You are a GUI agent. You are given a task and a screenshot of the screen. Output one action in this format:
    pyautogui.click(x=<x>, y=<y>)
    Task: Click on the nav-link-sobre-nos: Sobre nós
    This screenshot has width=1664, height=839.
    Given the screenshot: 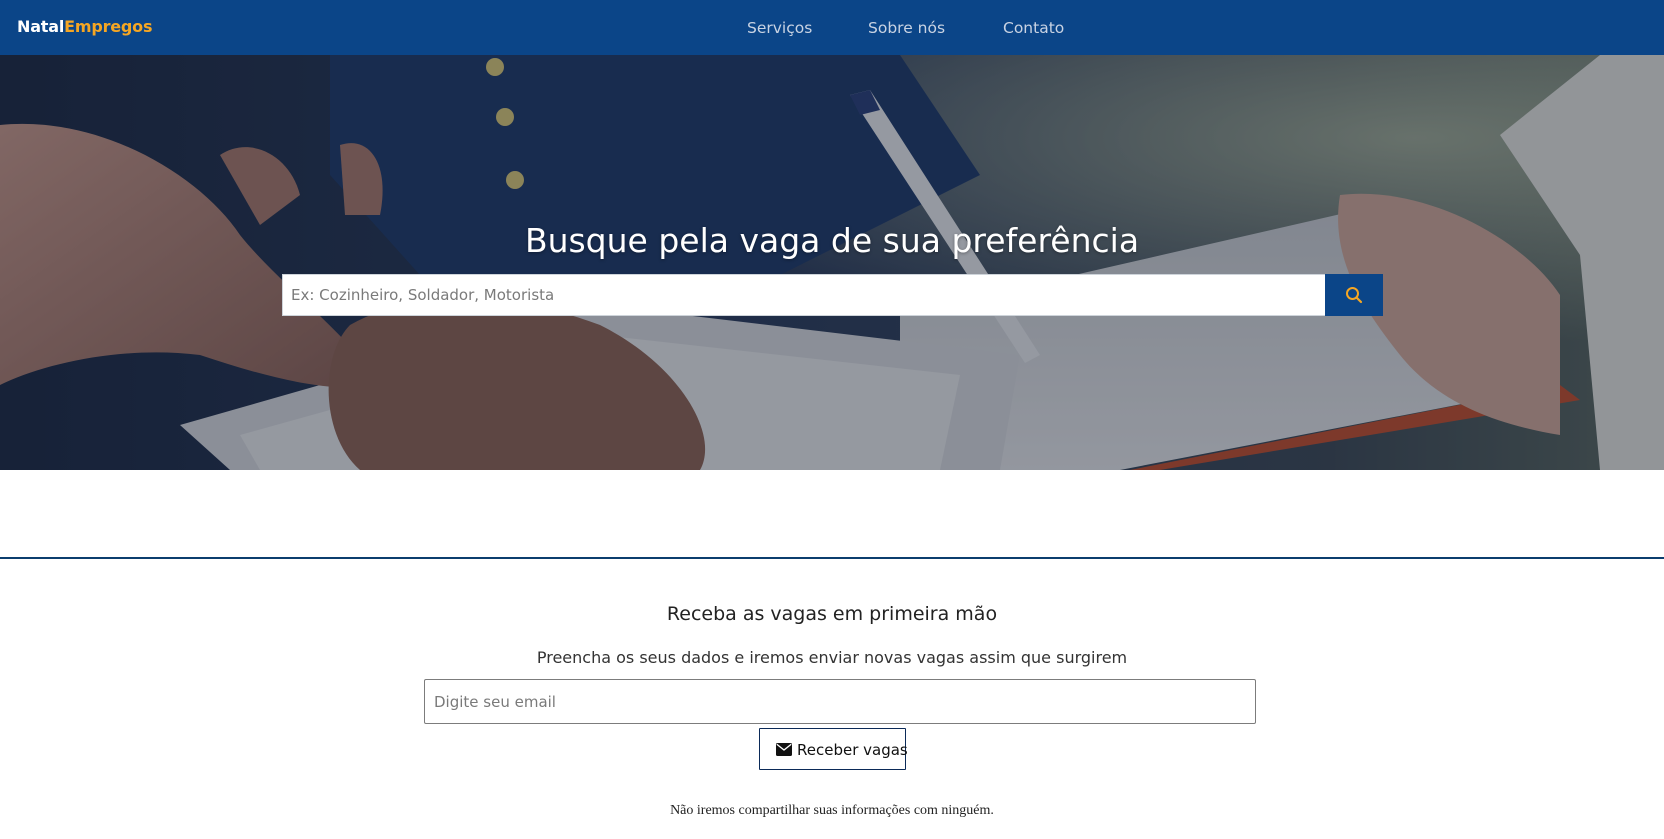 What is the action you would take?
    pyautogui.click(x=906, y=28)
    